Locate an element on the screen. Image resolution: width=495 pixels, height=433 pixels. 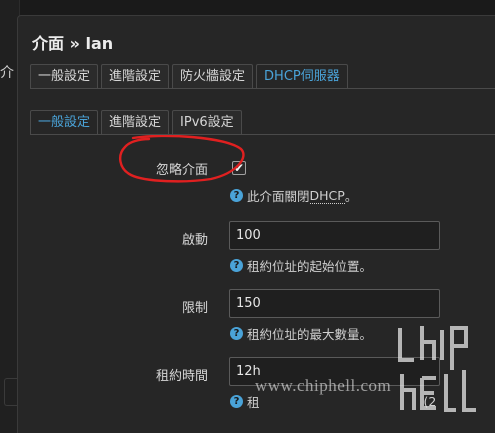
ignore-help-suffix: 。 is located at coordinates (351, 196).